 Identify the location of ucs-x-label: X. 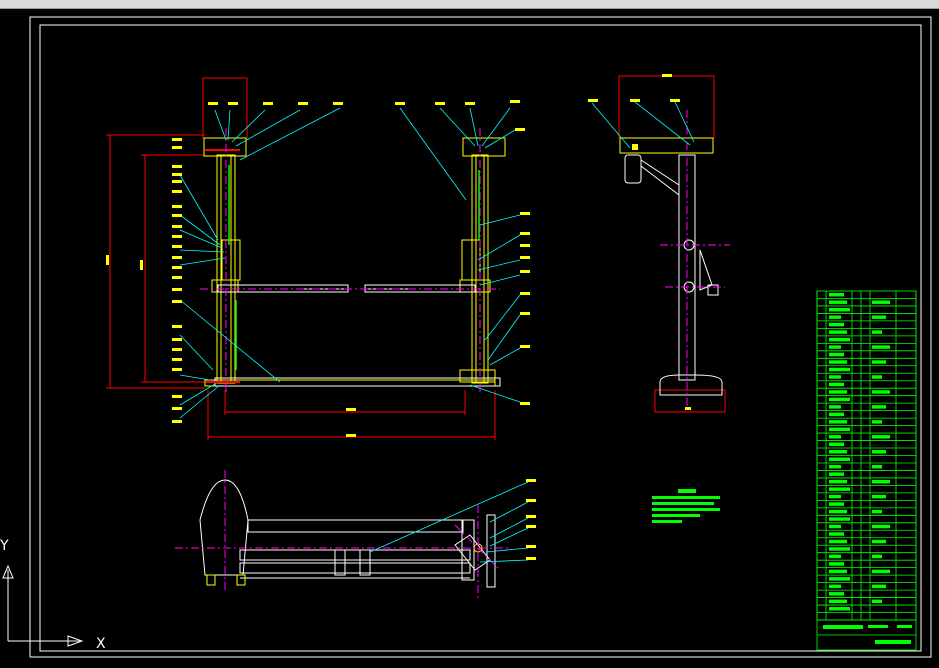
(101, 644).